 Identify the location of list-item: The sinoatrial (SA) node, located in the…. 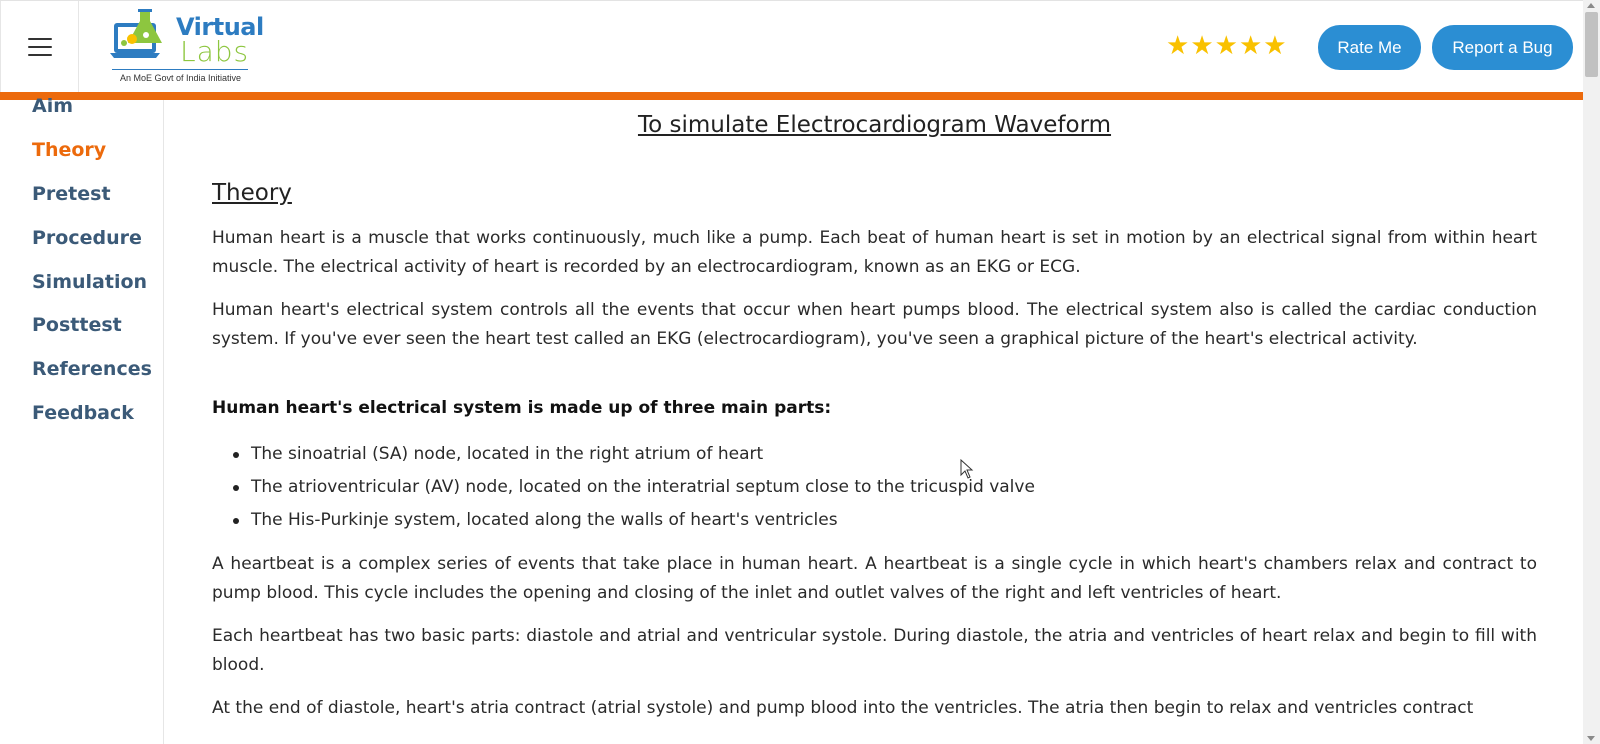
(874, 456).